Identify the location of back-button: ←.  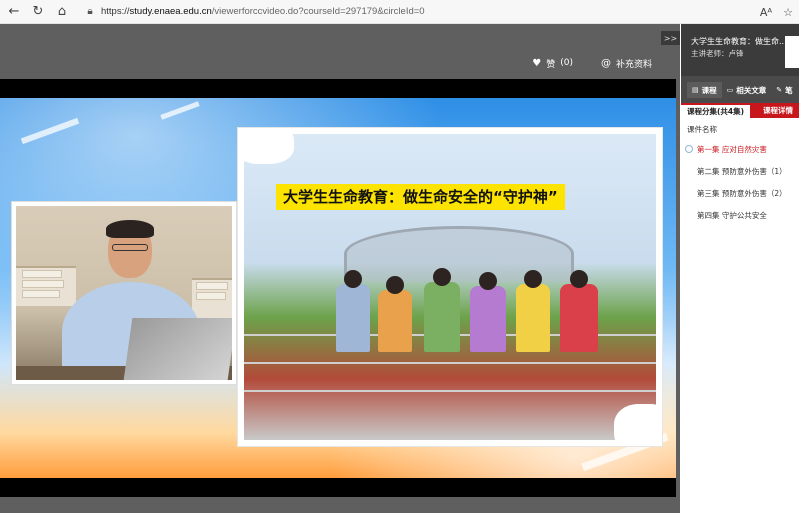
(14, 12).